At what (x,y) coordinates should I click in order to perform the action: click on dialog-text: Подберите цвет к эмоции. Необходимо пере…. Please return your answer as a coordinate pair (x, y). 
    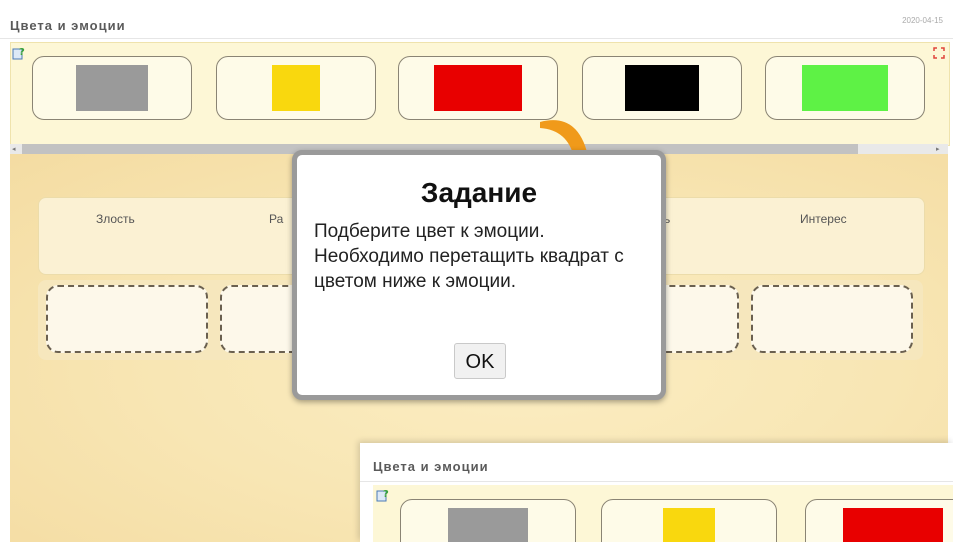
    Looking at the image, I should click on (469, 256).